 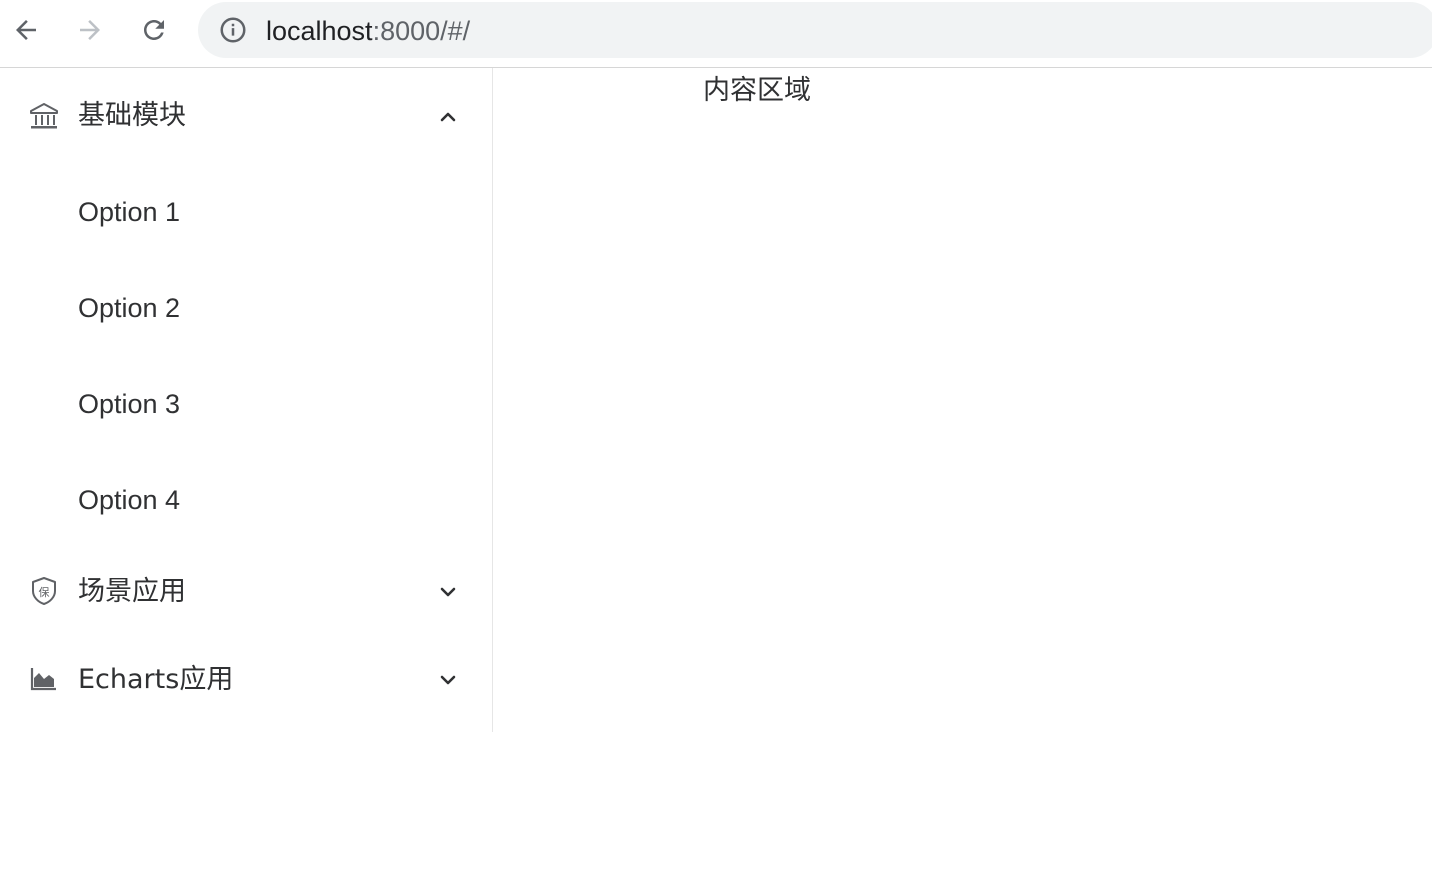 What do you see at coordinates (815, 30) in the screenshot?
I see `address-bar: localhost:8000/#/` at bounding box center [815, 30].